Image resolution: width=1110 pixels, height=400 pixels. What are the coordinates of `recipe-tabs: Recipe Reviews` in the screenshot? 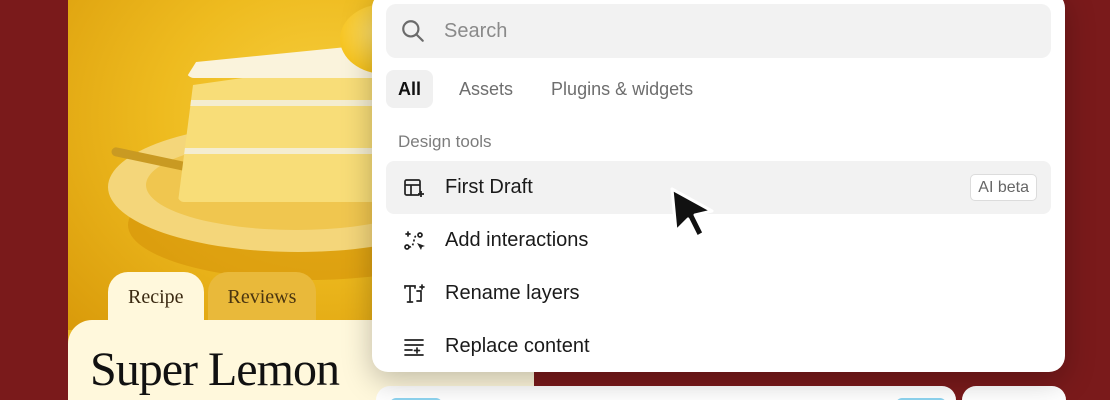 It's located at (212, 297).